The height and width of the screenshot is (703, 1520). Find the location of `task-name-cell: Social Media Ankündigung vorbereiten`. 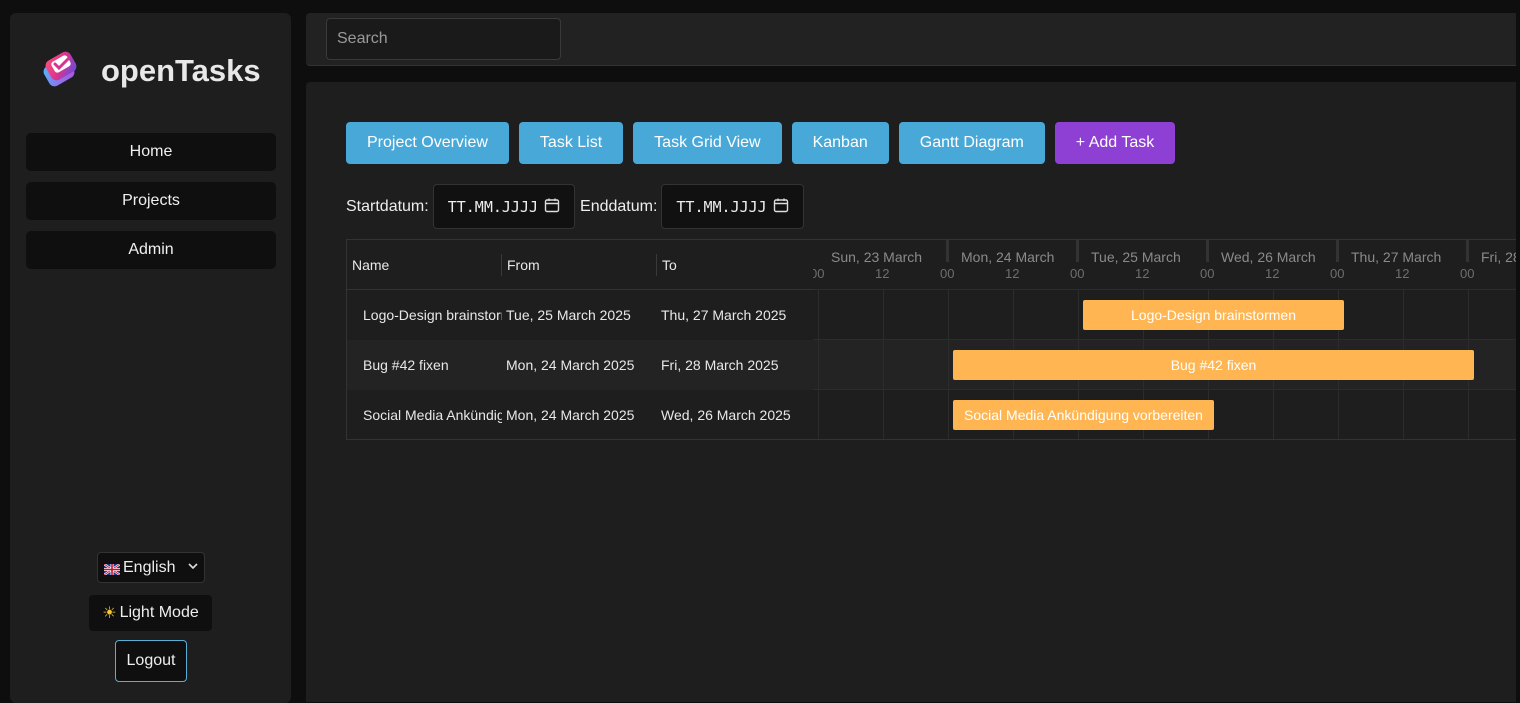

task-name-cell: Social Media Ankündigung vorbereiten is located at coordinates (432, 415).